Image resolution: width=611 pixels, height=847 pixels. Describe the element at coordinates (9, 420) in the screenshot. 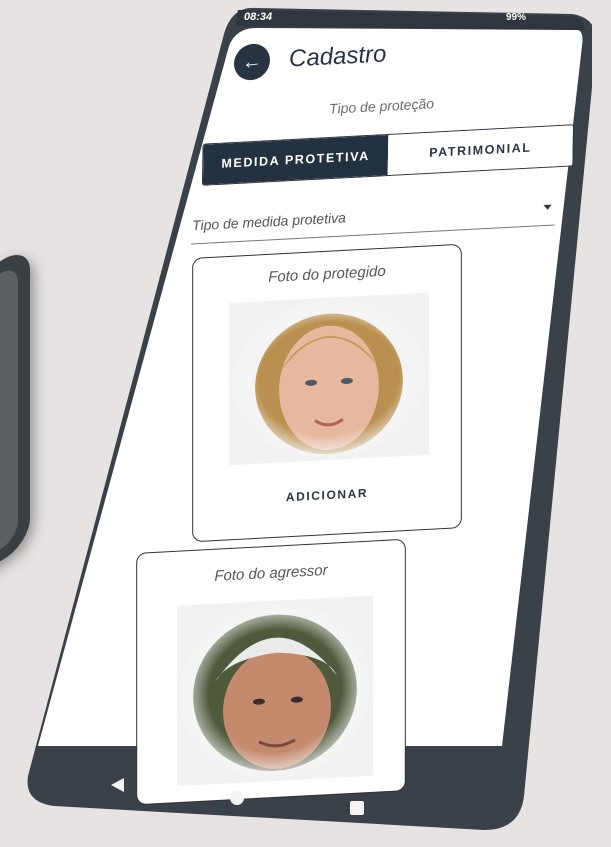

I see `background-phone-screen` at that location.